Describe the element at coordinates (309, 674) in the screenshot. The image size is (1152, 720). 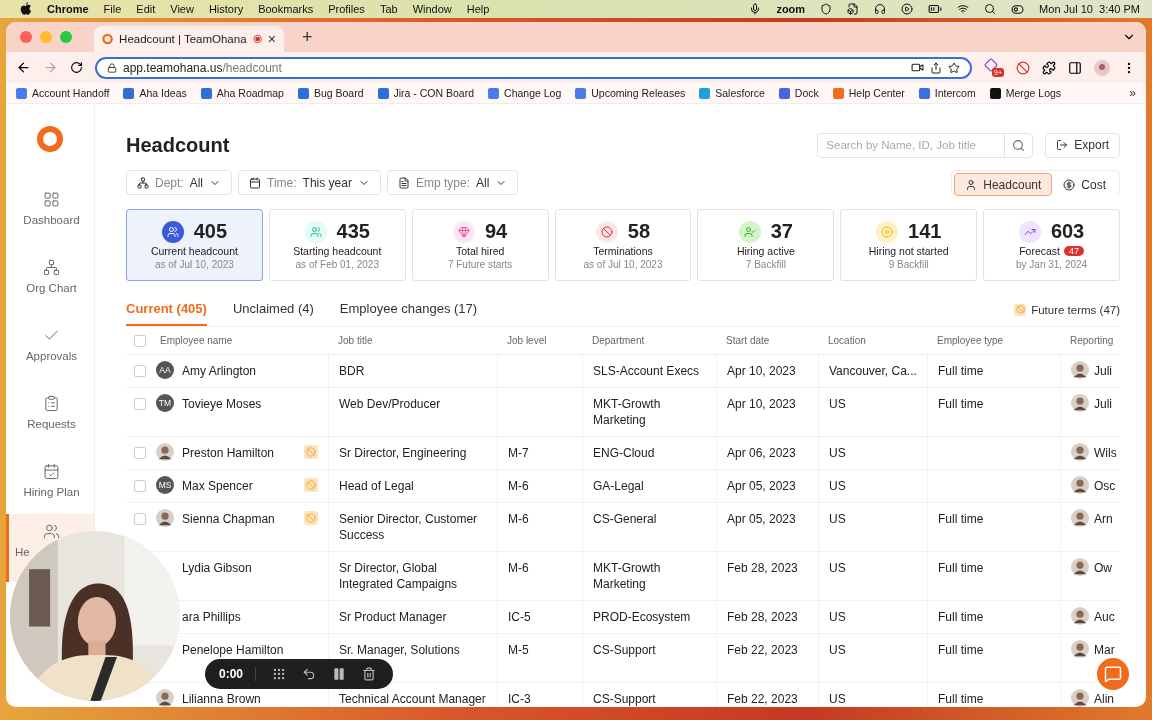
I see `undo-icon` at that location.